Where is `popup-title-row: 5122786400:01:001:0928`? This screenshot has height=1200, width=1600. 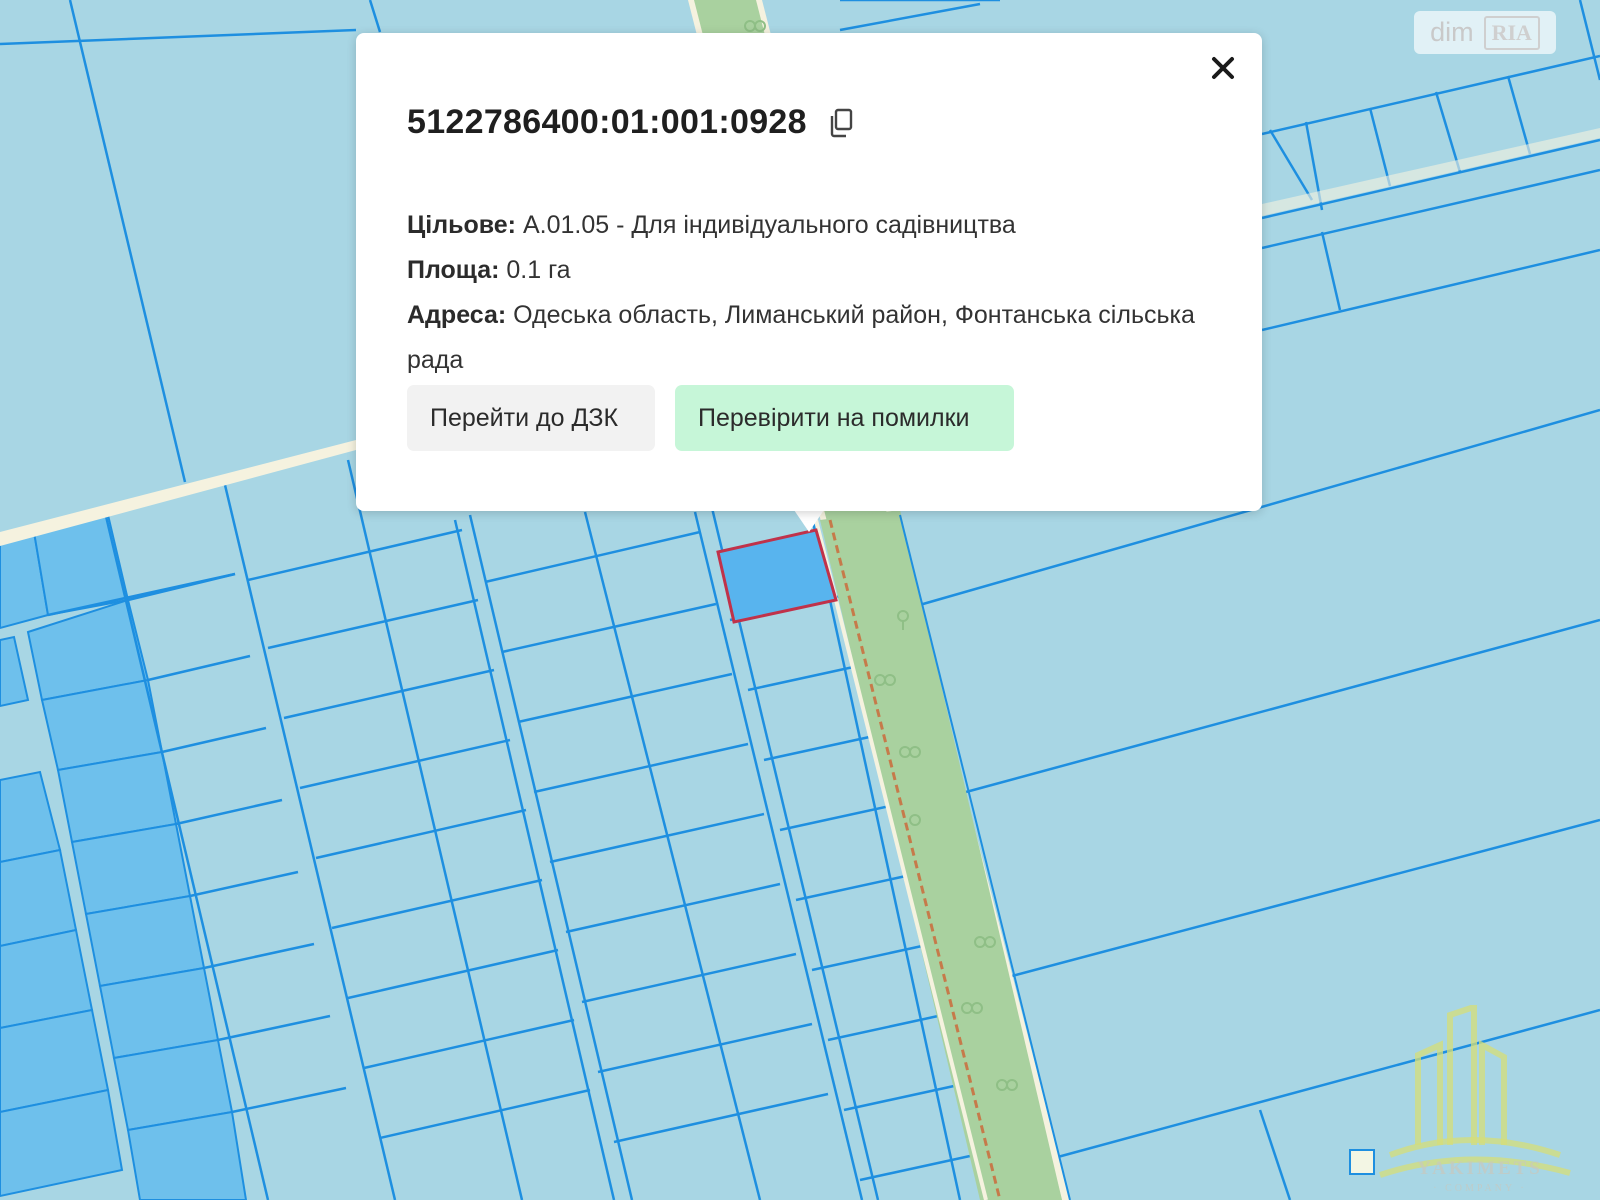 popup-title-row: 5122786400:01:001:0928 is located at coordinates (632, 122).